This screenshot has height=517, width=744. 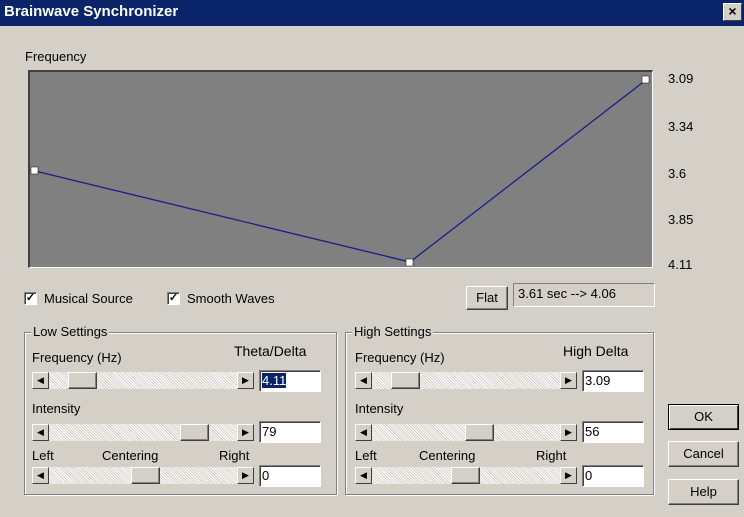 I want to click on tick-label: 3.09, so click(x=681, y=78).